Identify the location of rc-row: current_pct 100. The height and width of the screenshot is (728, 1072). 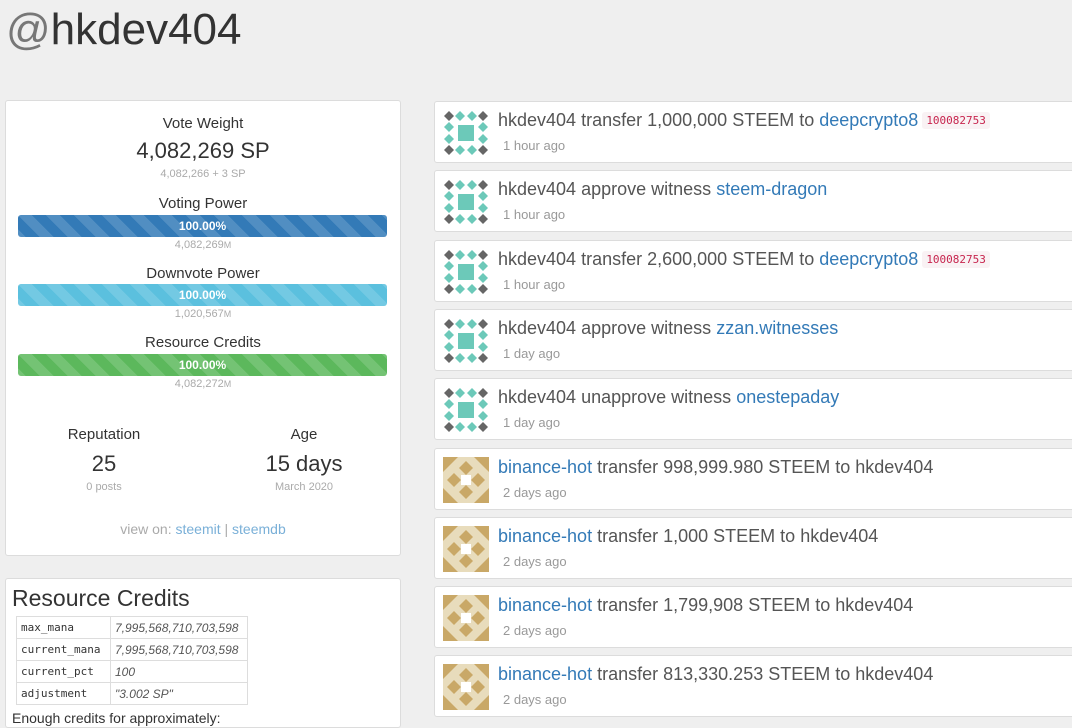
(132, 671).